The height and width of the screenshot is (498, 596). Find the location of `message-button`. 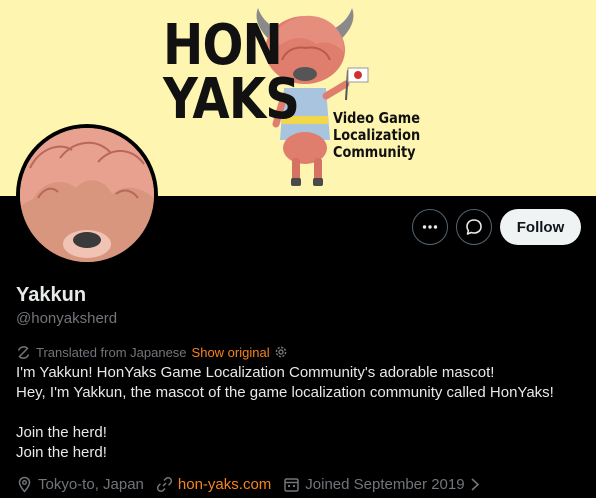

message-button is located at coordinates (474, 227).